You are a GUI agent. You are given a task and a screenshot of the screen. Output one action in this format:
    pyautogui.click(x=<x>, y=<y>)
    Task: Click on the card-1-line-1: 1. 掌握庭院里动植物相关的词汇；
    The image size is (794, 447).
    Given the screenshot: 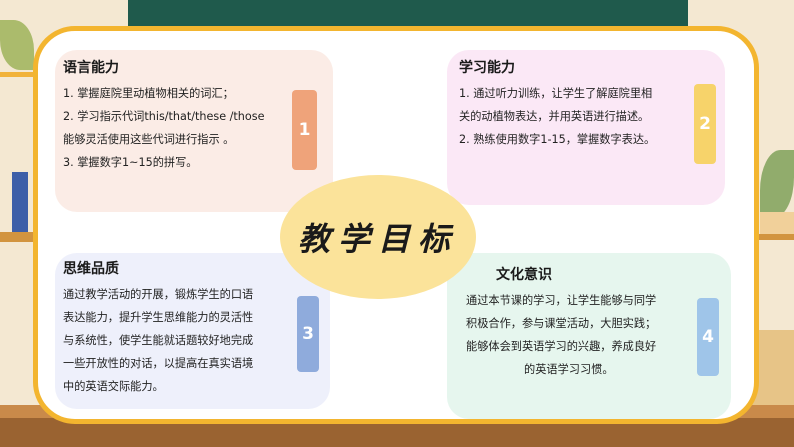 What is the action you would take?
    pyautogui.click(x=148, y=93)
    